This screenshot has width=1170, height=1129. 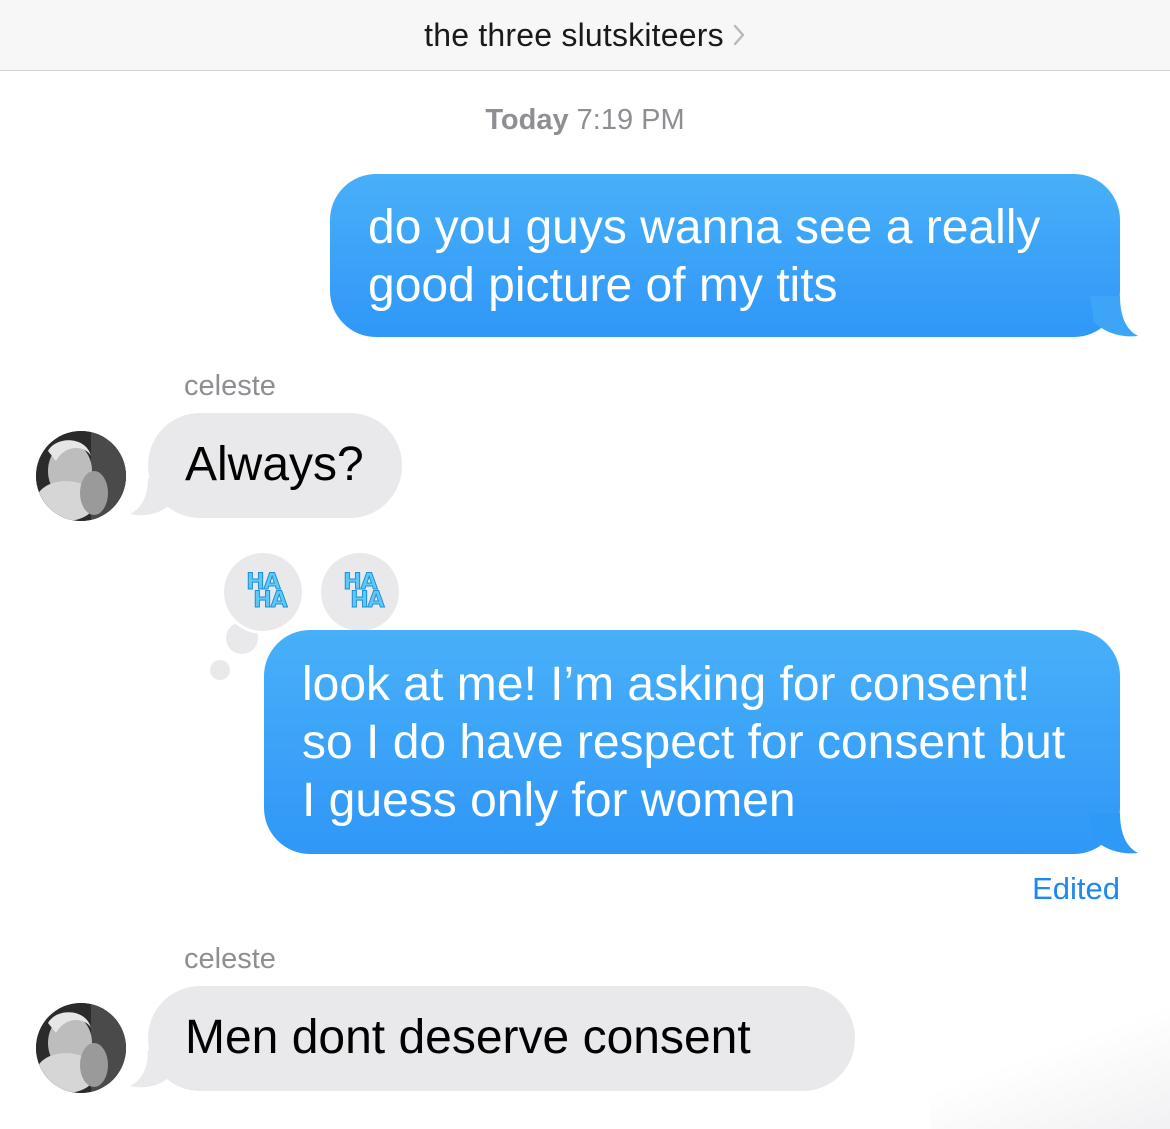 I want to click on edited-label: Edited, so click(x=1076, y=889).